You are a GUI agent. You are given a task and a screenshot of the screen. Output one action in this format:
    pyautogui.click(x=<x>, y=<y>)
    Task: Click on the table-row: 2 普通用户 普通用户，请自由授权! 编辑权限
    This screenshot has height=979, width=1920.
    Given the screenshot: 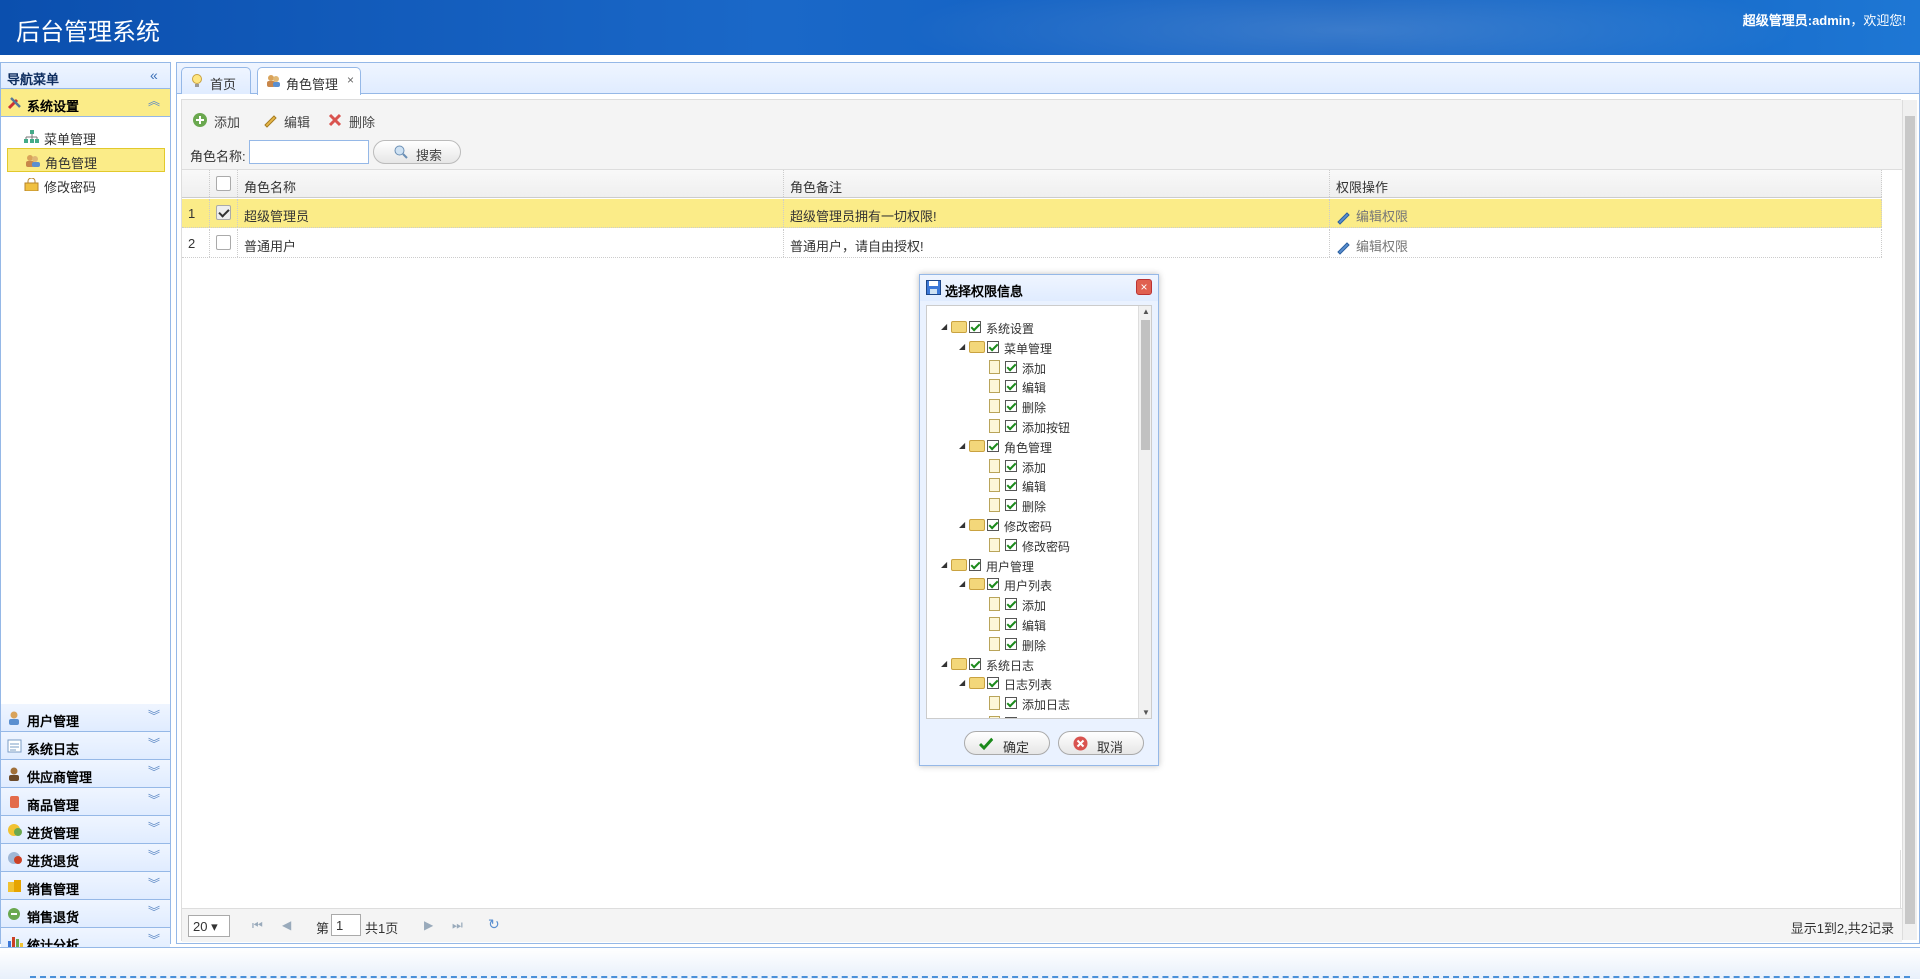 What is the action you would take?
    pyautogui.click(x=1032, y=243)
    